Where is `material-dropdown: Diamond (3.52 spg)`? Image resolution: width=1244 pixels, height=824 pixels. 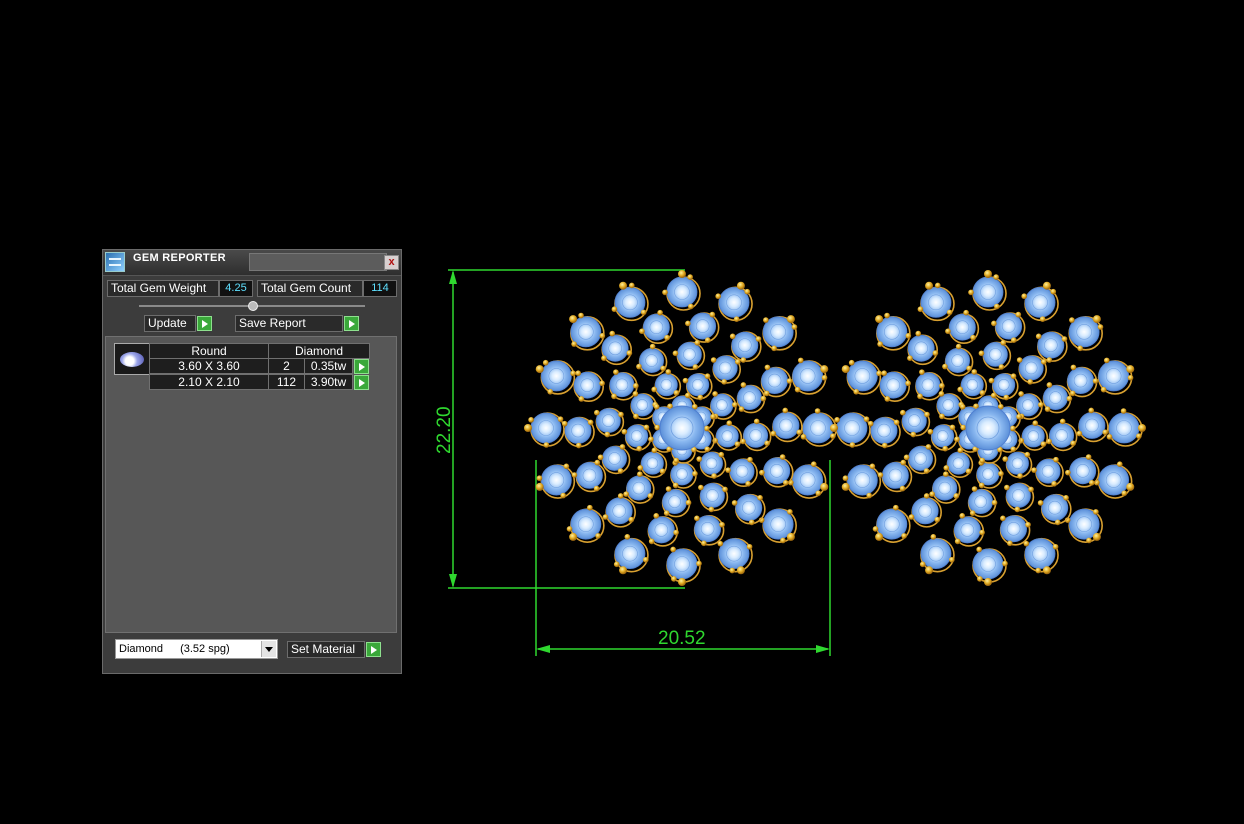
material-dropdown: Diamond (3.52 spg) is located at coordinates (196, 649).